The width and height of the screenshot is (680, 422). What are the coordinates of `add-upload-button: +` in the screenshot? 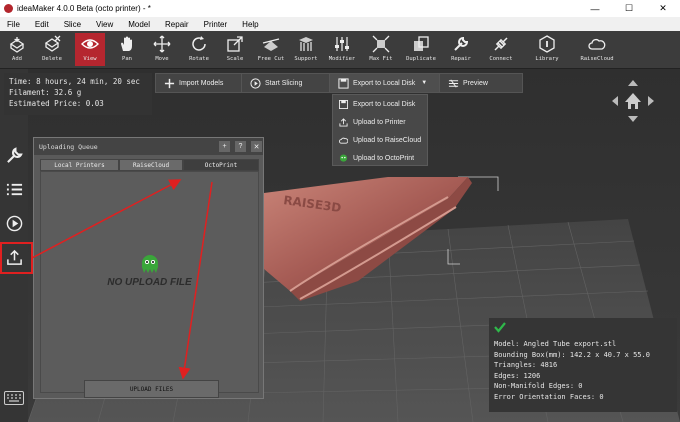 It's located at (224, 146).